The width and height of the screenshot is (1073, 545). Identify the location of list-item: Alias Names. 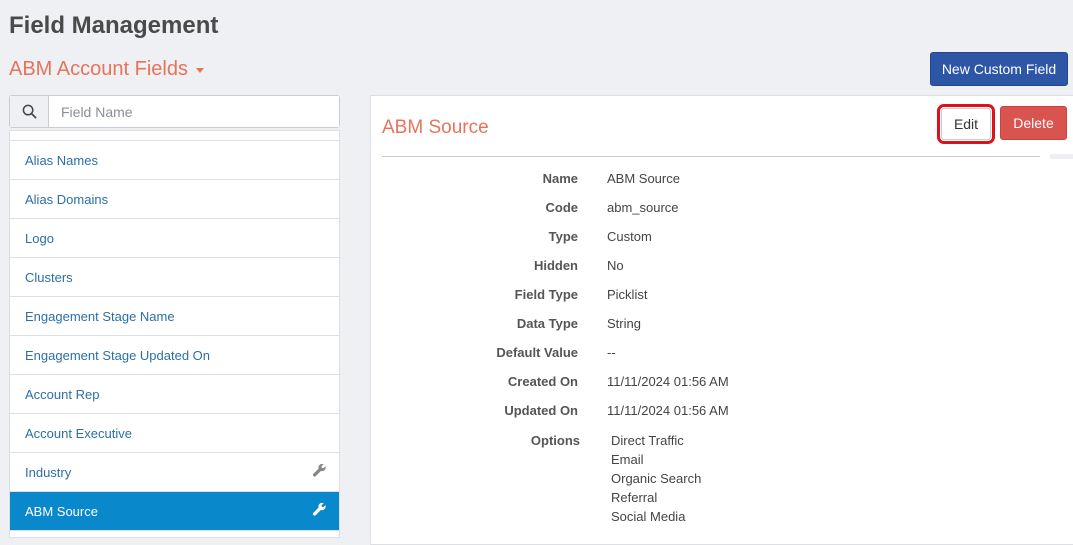
(174, 160).